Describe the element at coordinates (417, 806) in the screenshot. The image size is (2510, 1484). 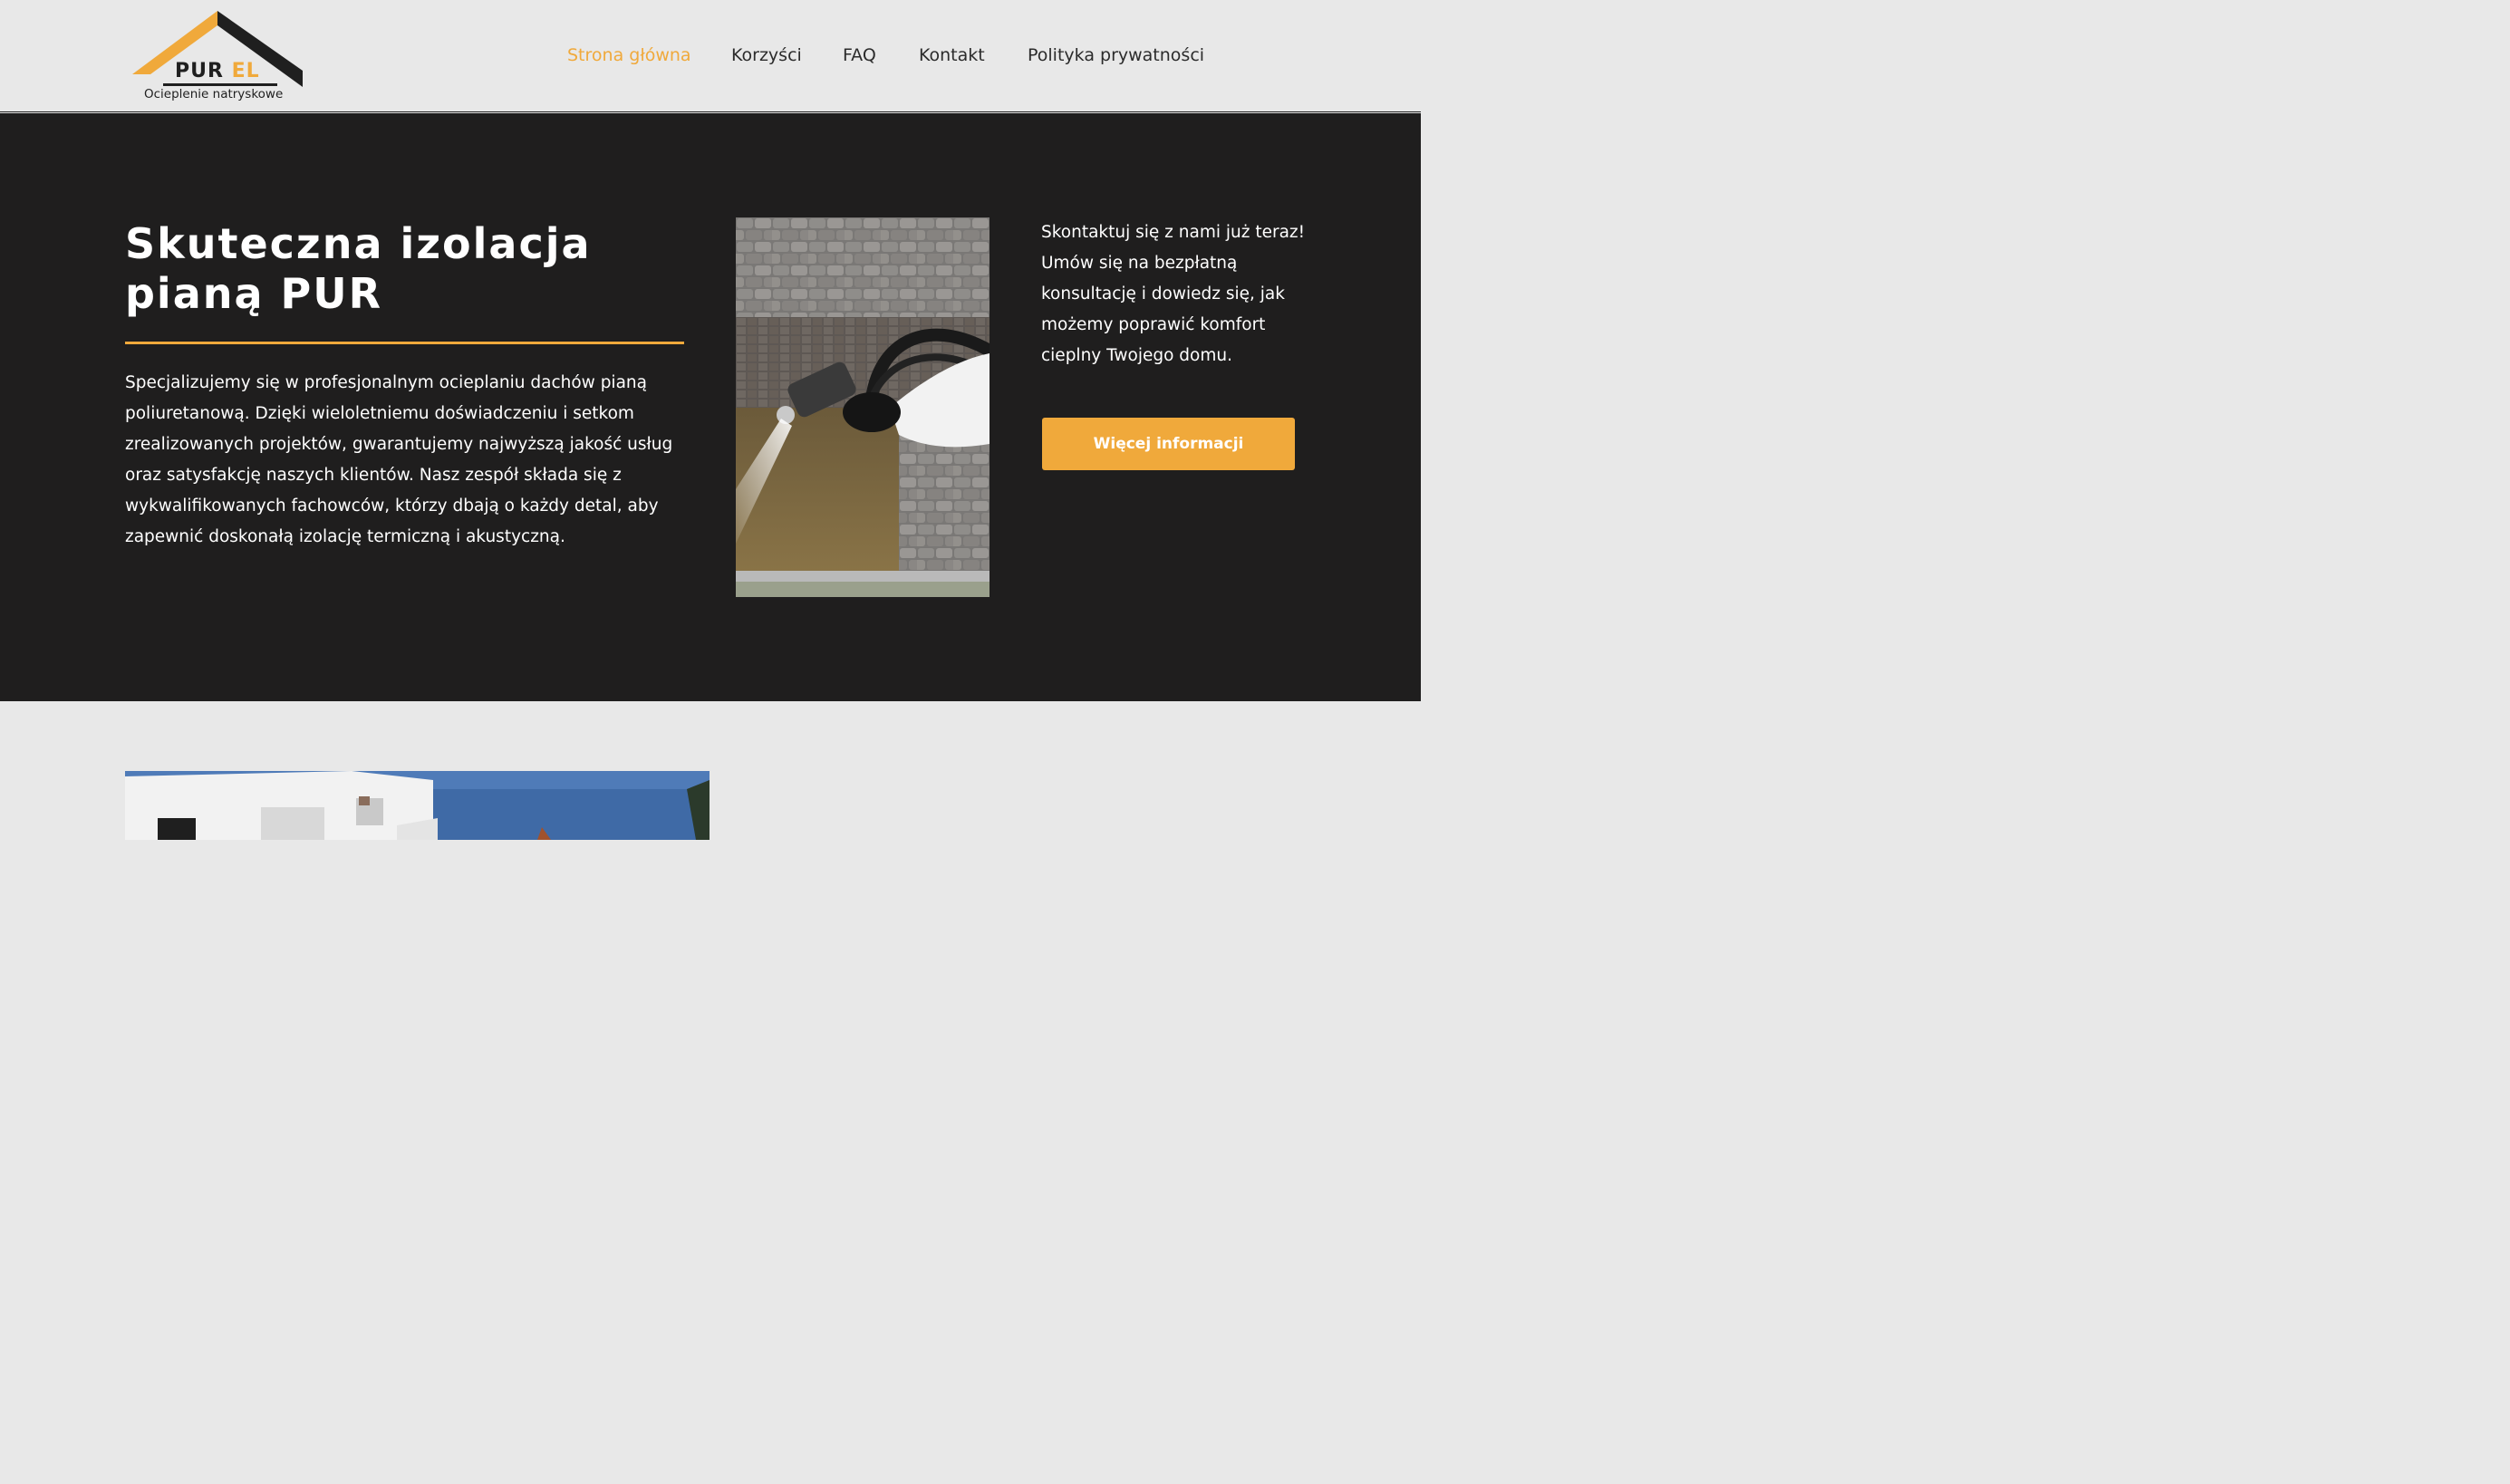
I see `house-roof-photo` at that location.